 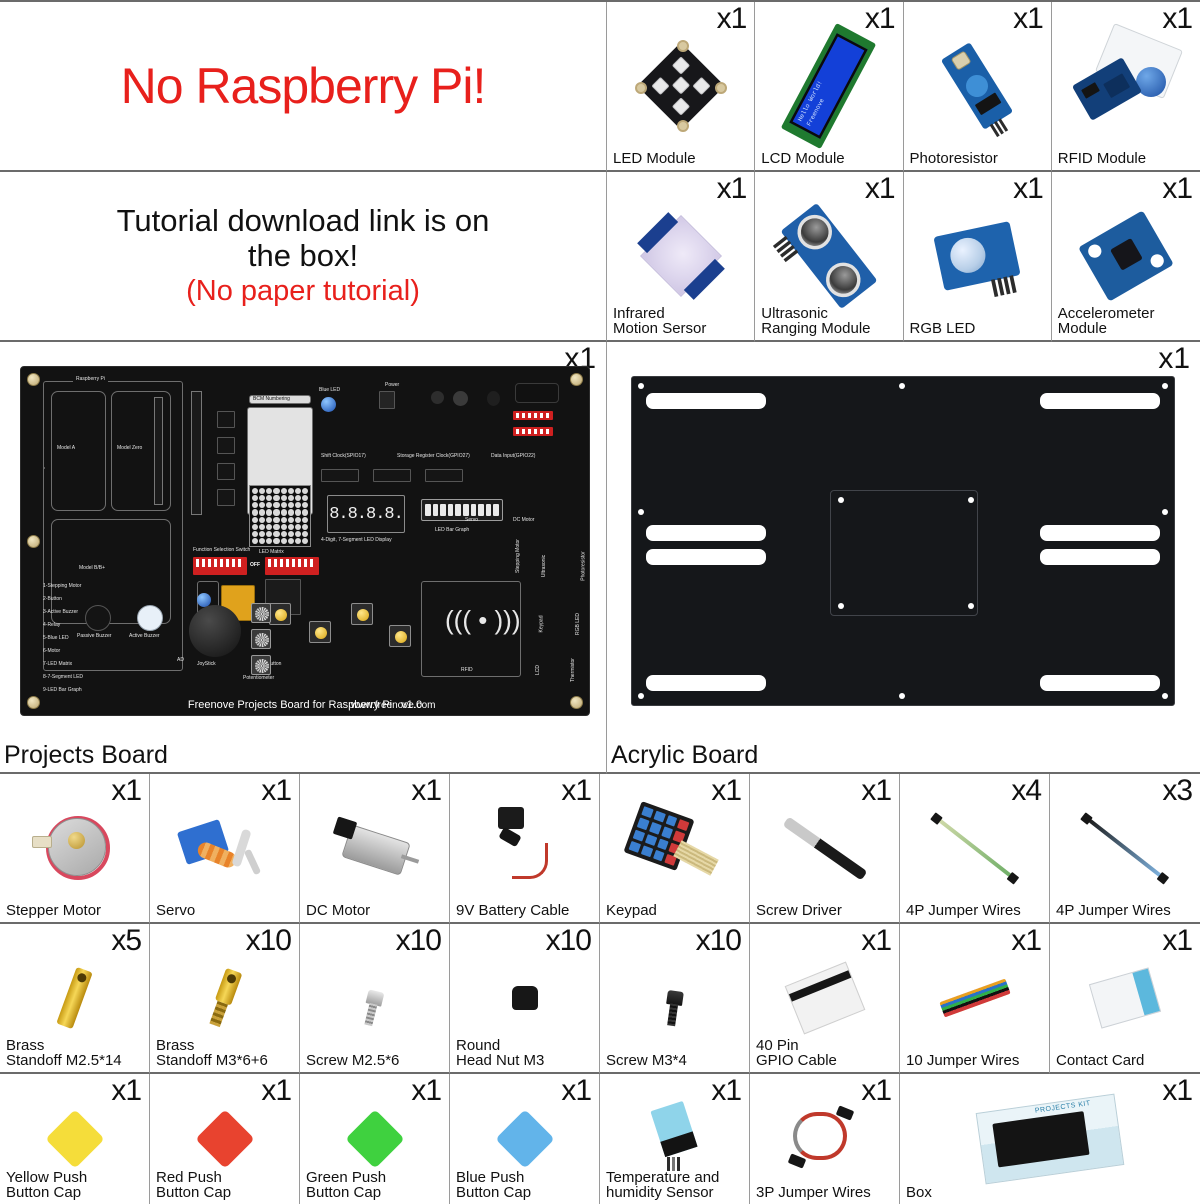 I want to click on headline-banner: No Raspberry Pi!, so click(x=303, y=87).